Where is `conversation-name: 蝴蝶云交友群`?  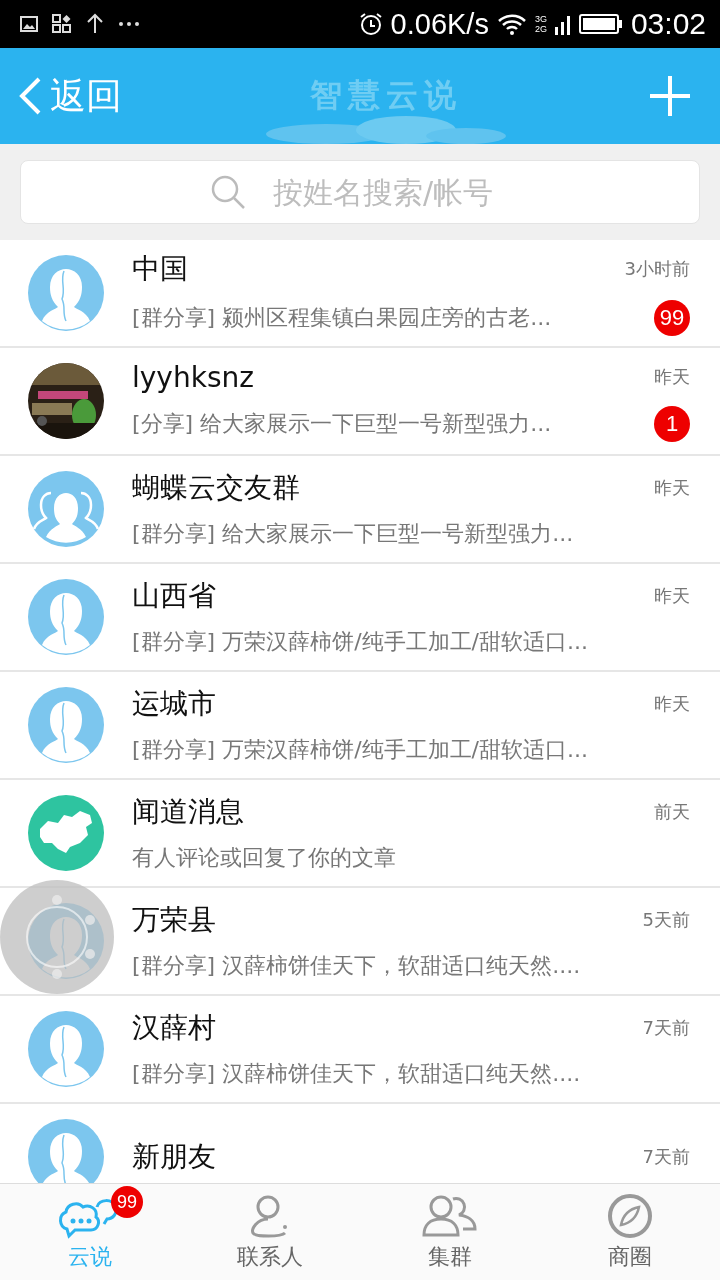 conversation-name: 蝴蝶云交友群 is located at coordinates (216, 488).